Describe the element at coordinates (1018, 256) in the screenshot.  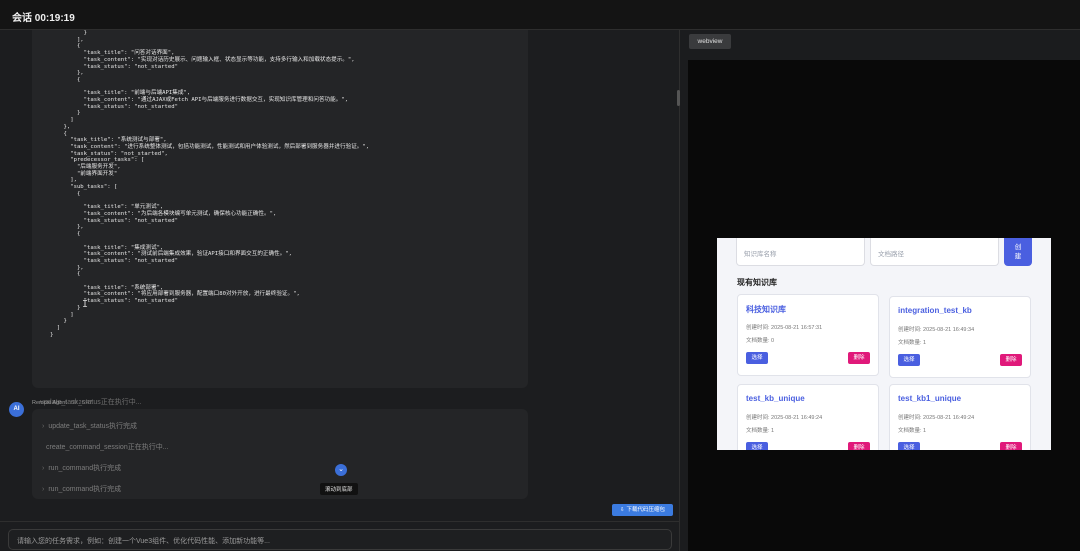
I see `create-label: 建` at that location.